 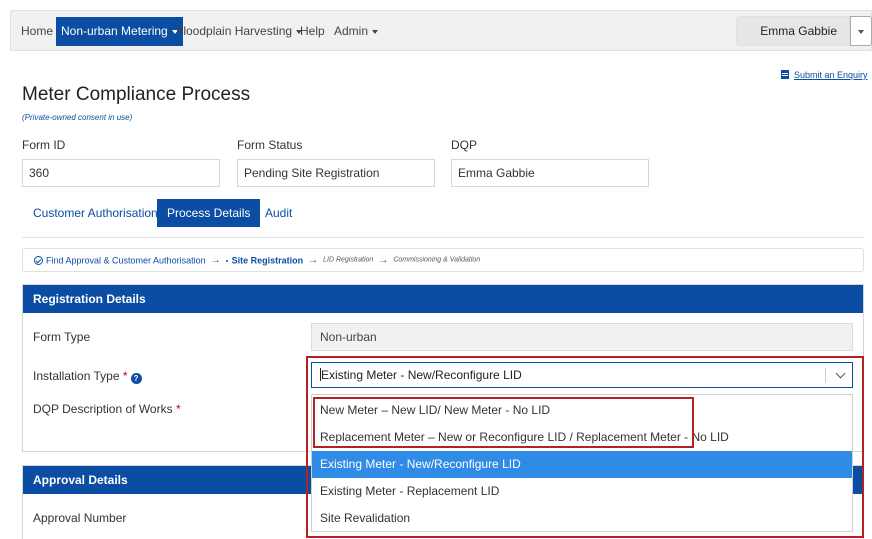 I want to click on nav-floodplain-label: Floodplain Harvesting, so click(x=234, y=31).